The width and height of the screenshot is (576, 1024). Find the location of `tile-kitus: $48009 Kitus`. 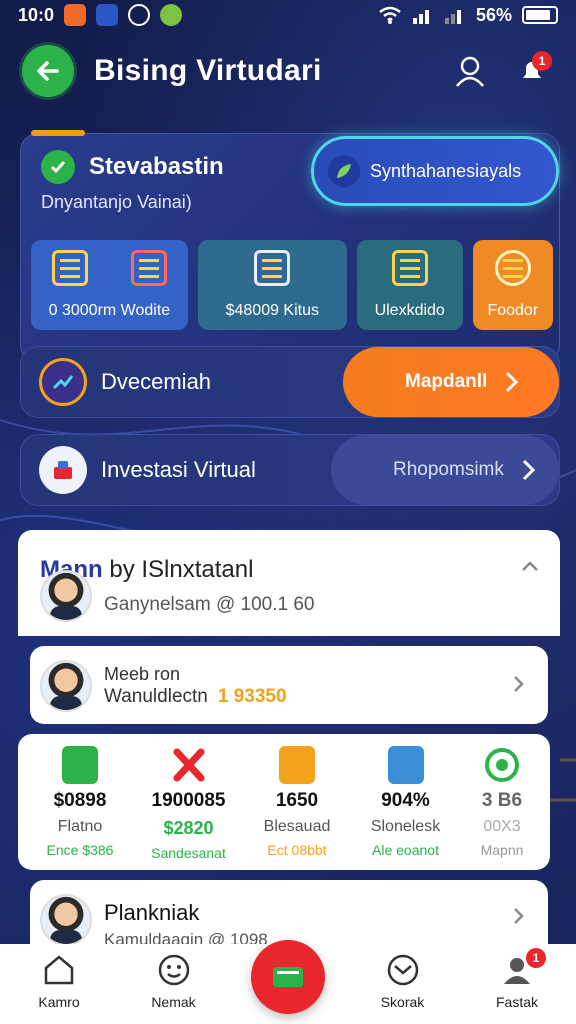

tile-kitus: $48009 Kitus is located at coordinates (272, 285).